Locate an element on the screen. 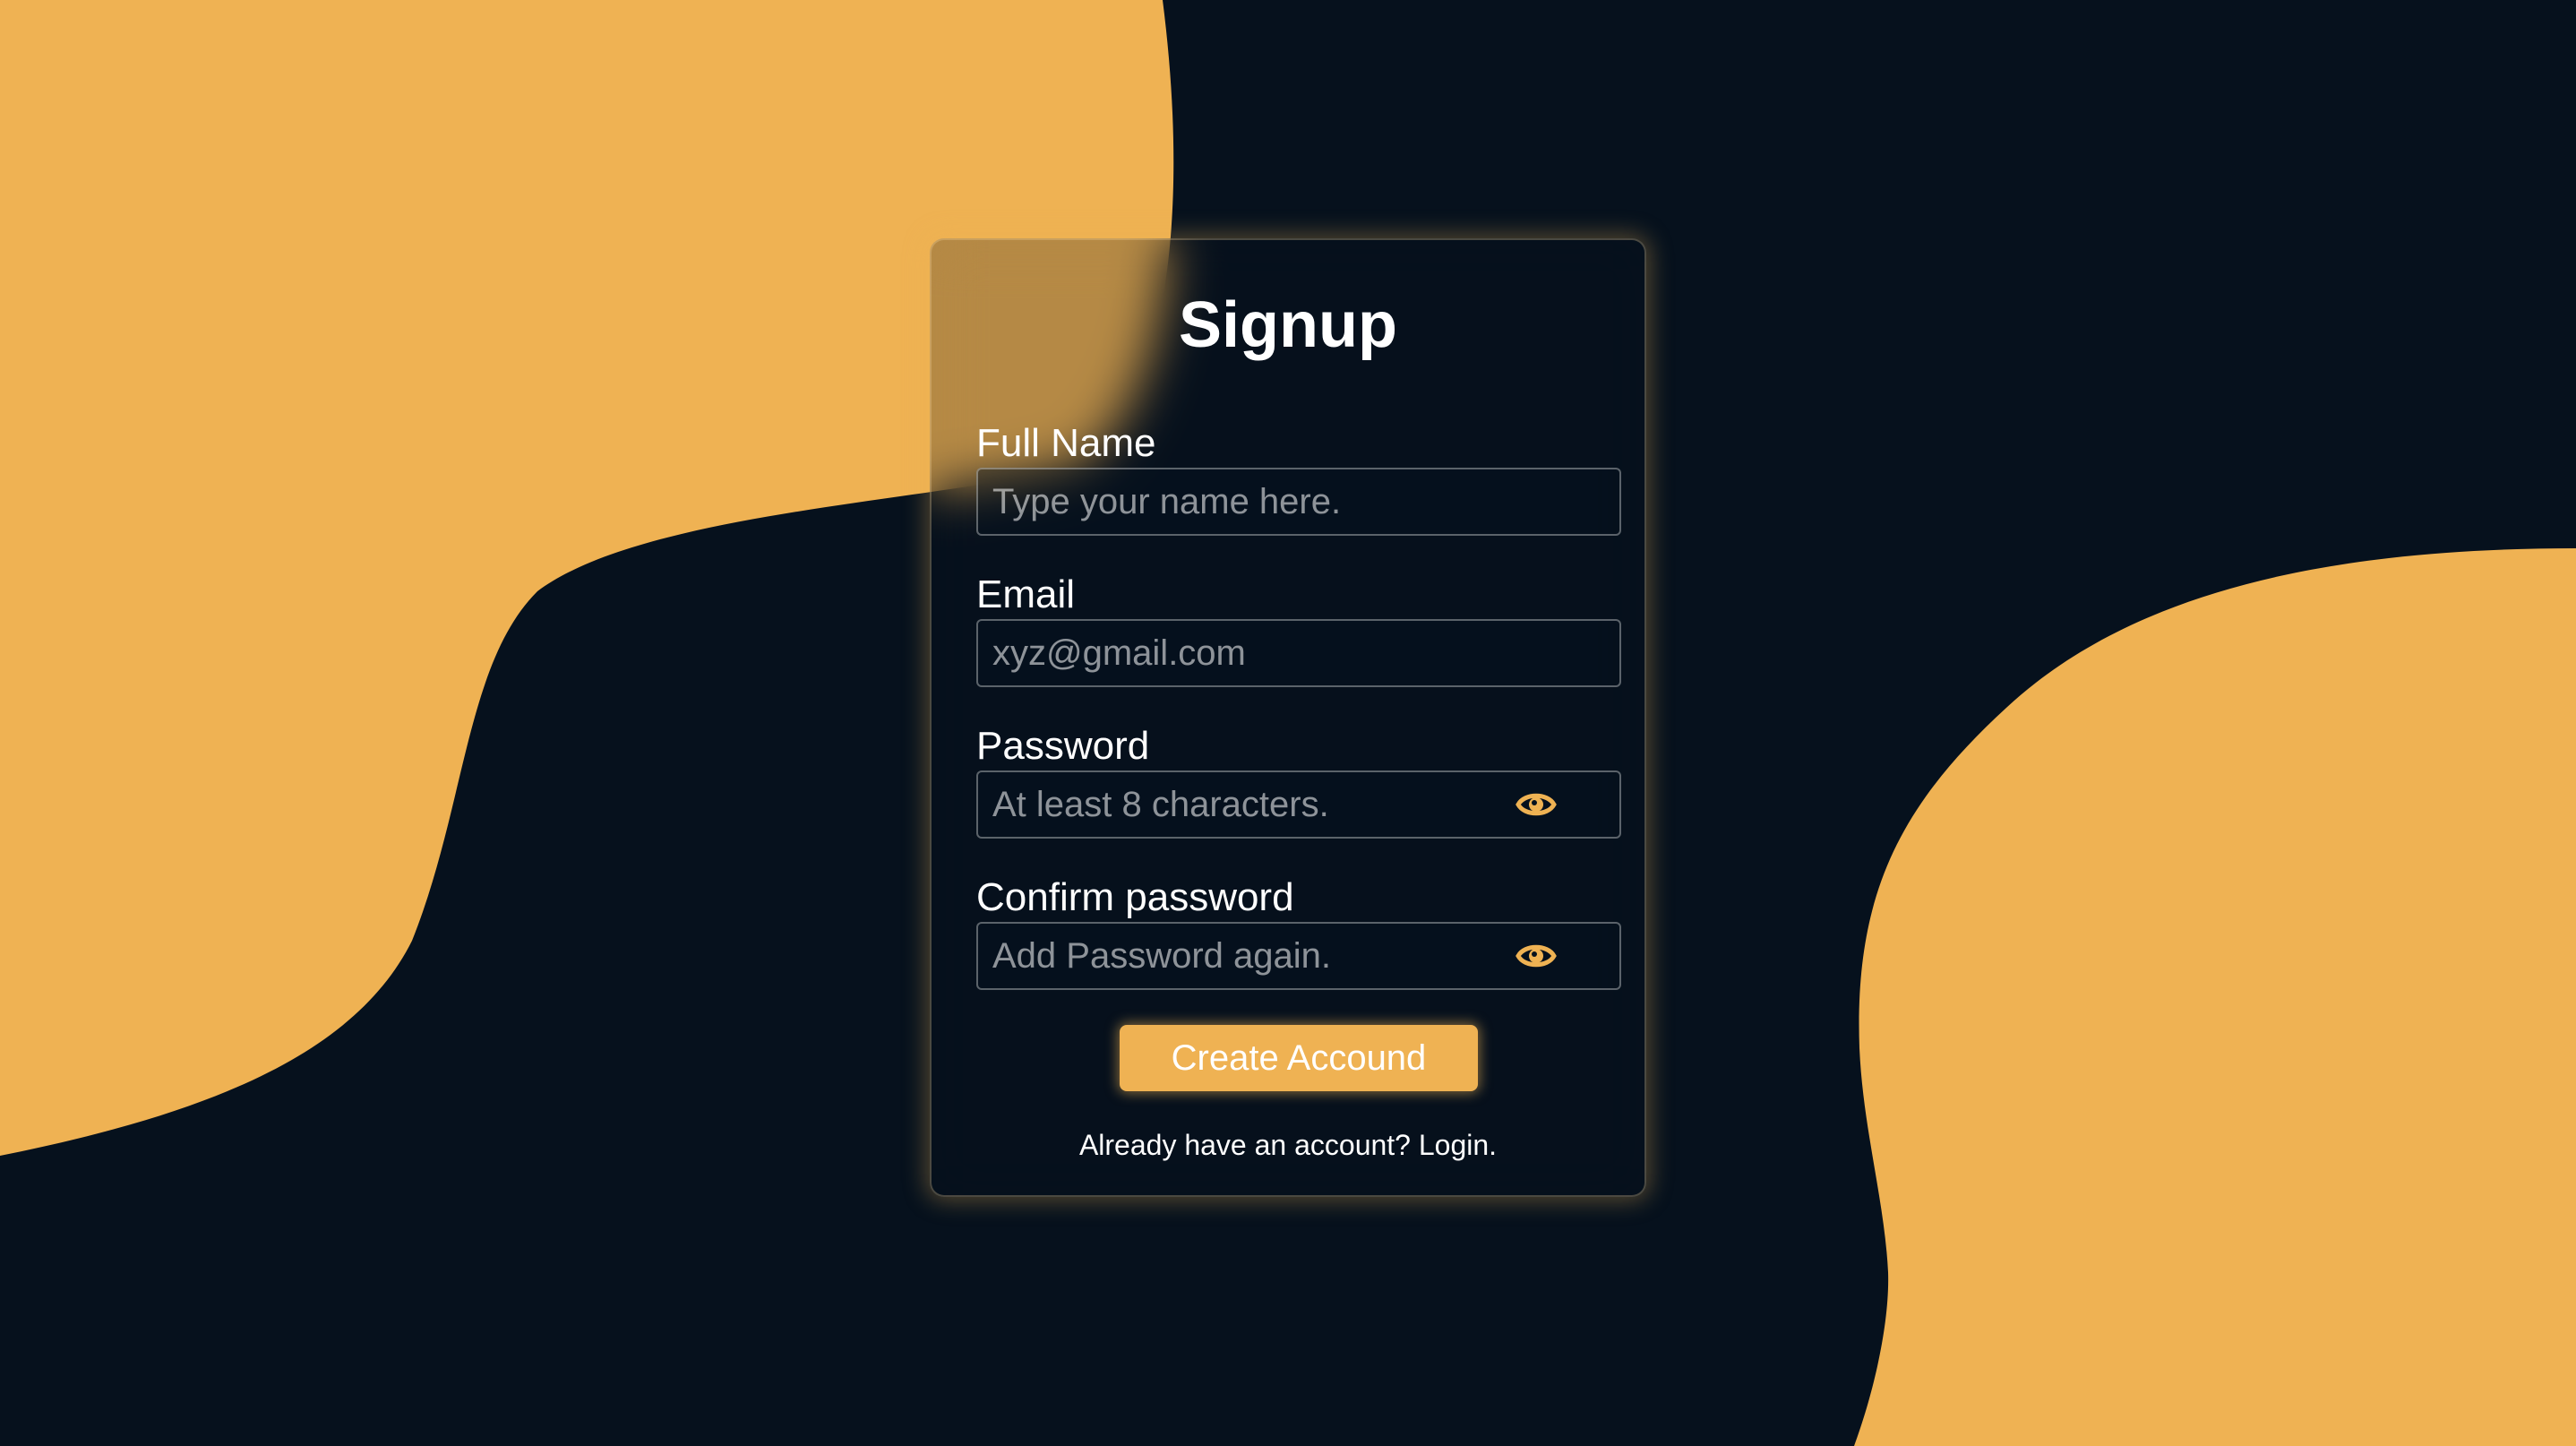  login-prompt: Already have an account? Login. is located at coordinates (1288, 1145).